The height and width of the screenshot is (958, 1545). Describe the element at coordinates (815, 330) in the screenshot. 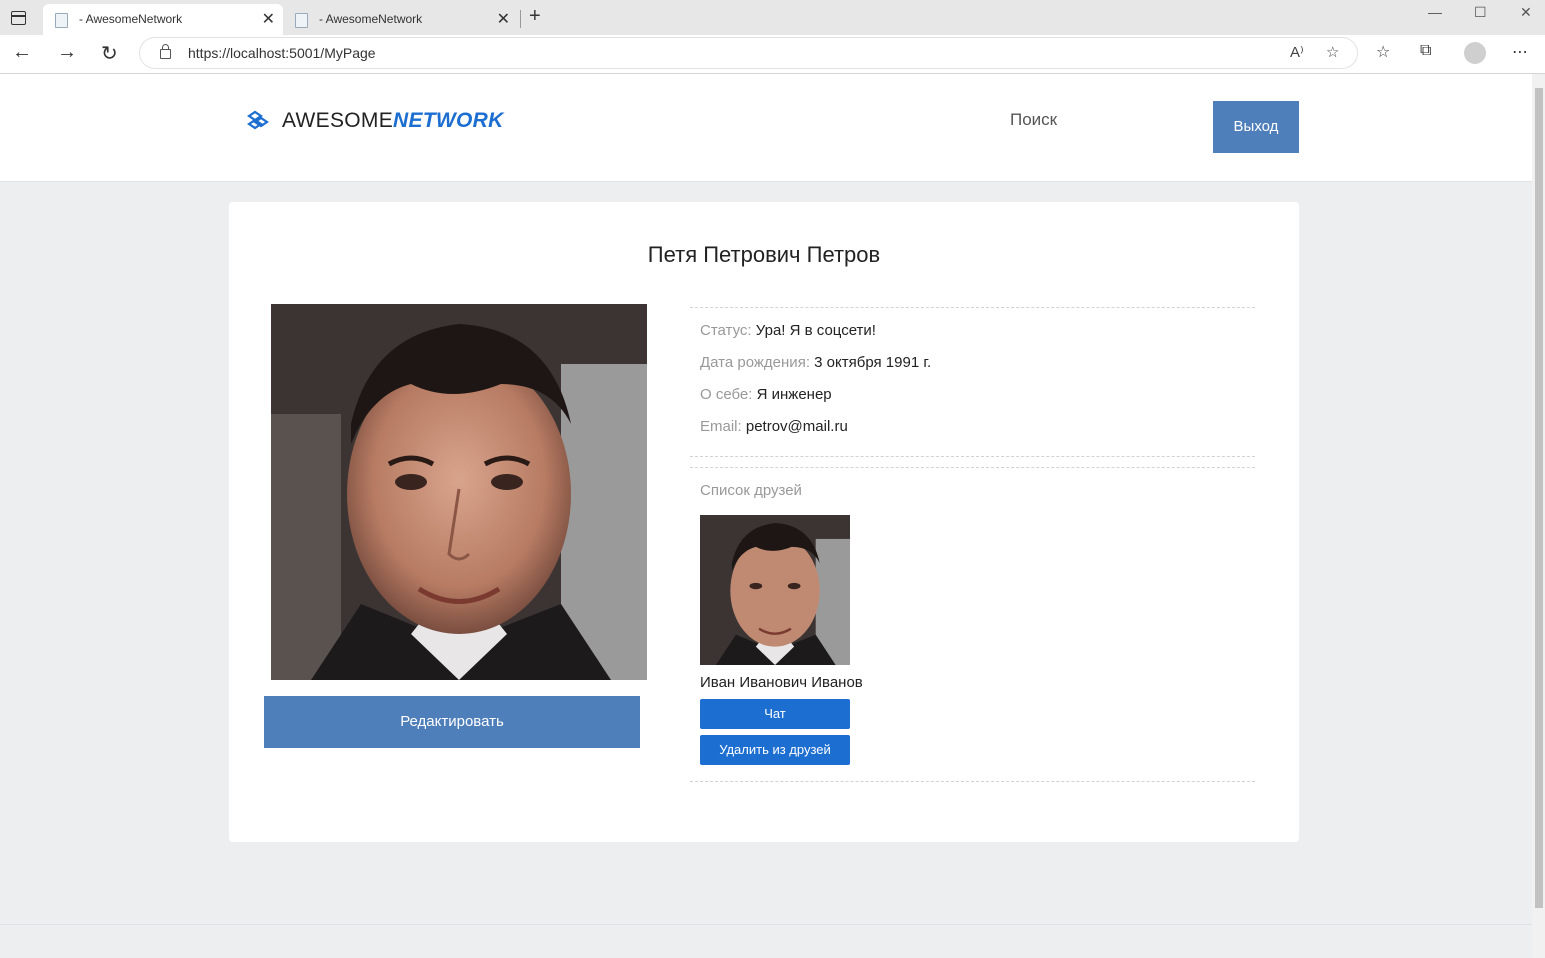

I see `status-value: Ура! Я в соцсети!` at that location.